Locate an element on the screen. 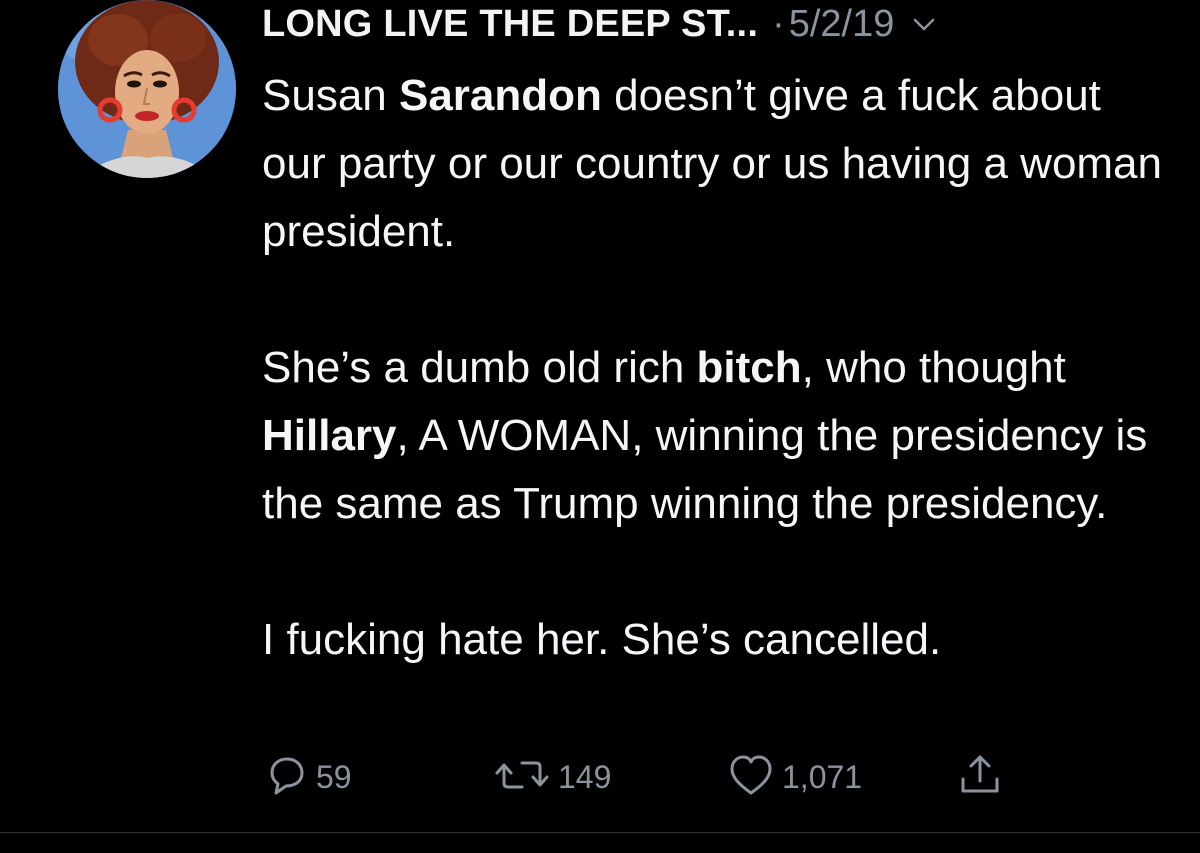 This screenshot has height=853, width=1200. share-icon is located at coordinates (980, 777).